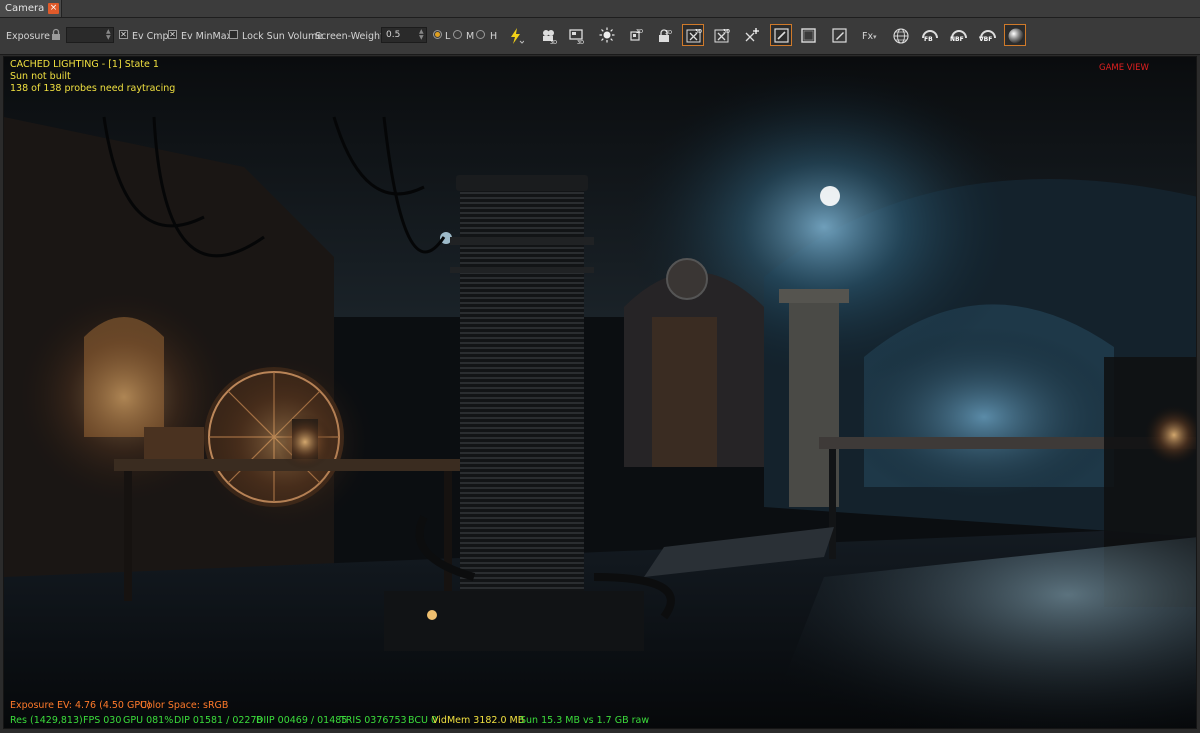  I want to click on cross-3d-alt-button: 3D, so click(721, 35).